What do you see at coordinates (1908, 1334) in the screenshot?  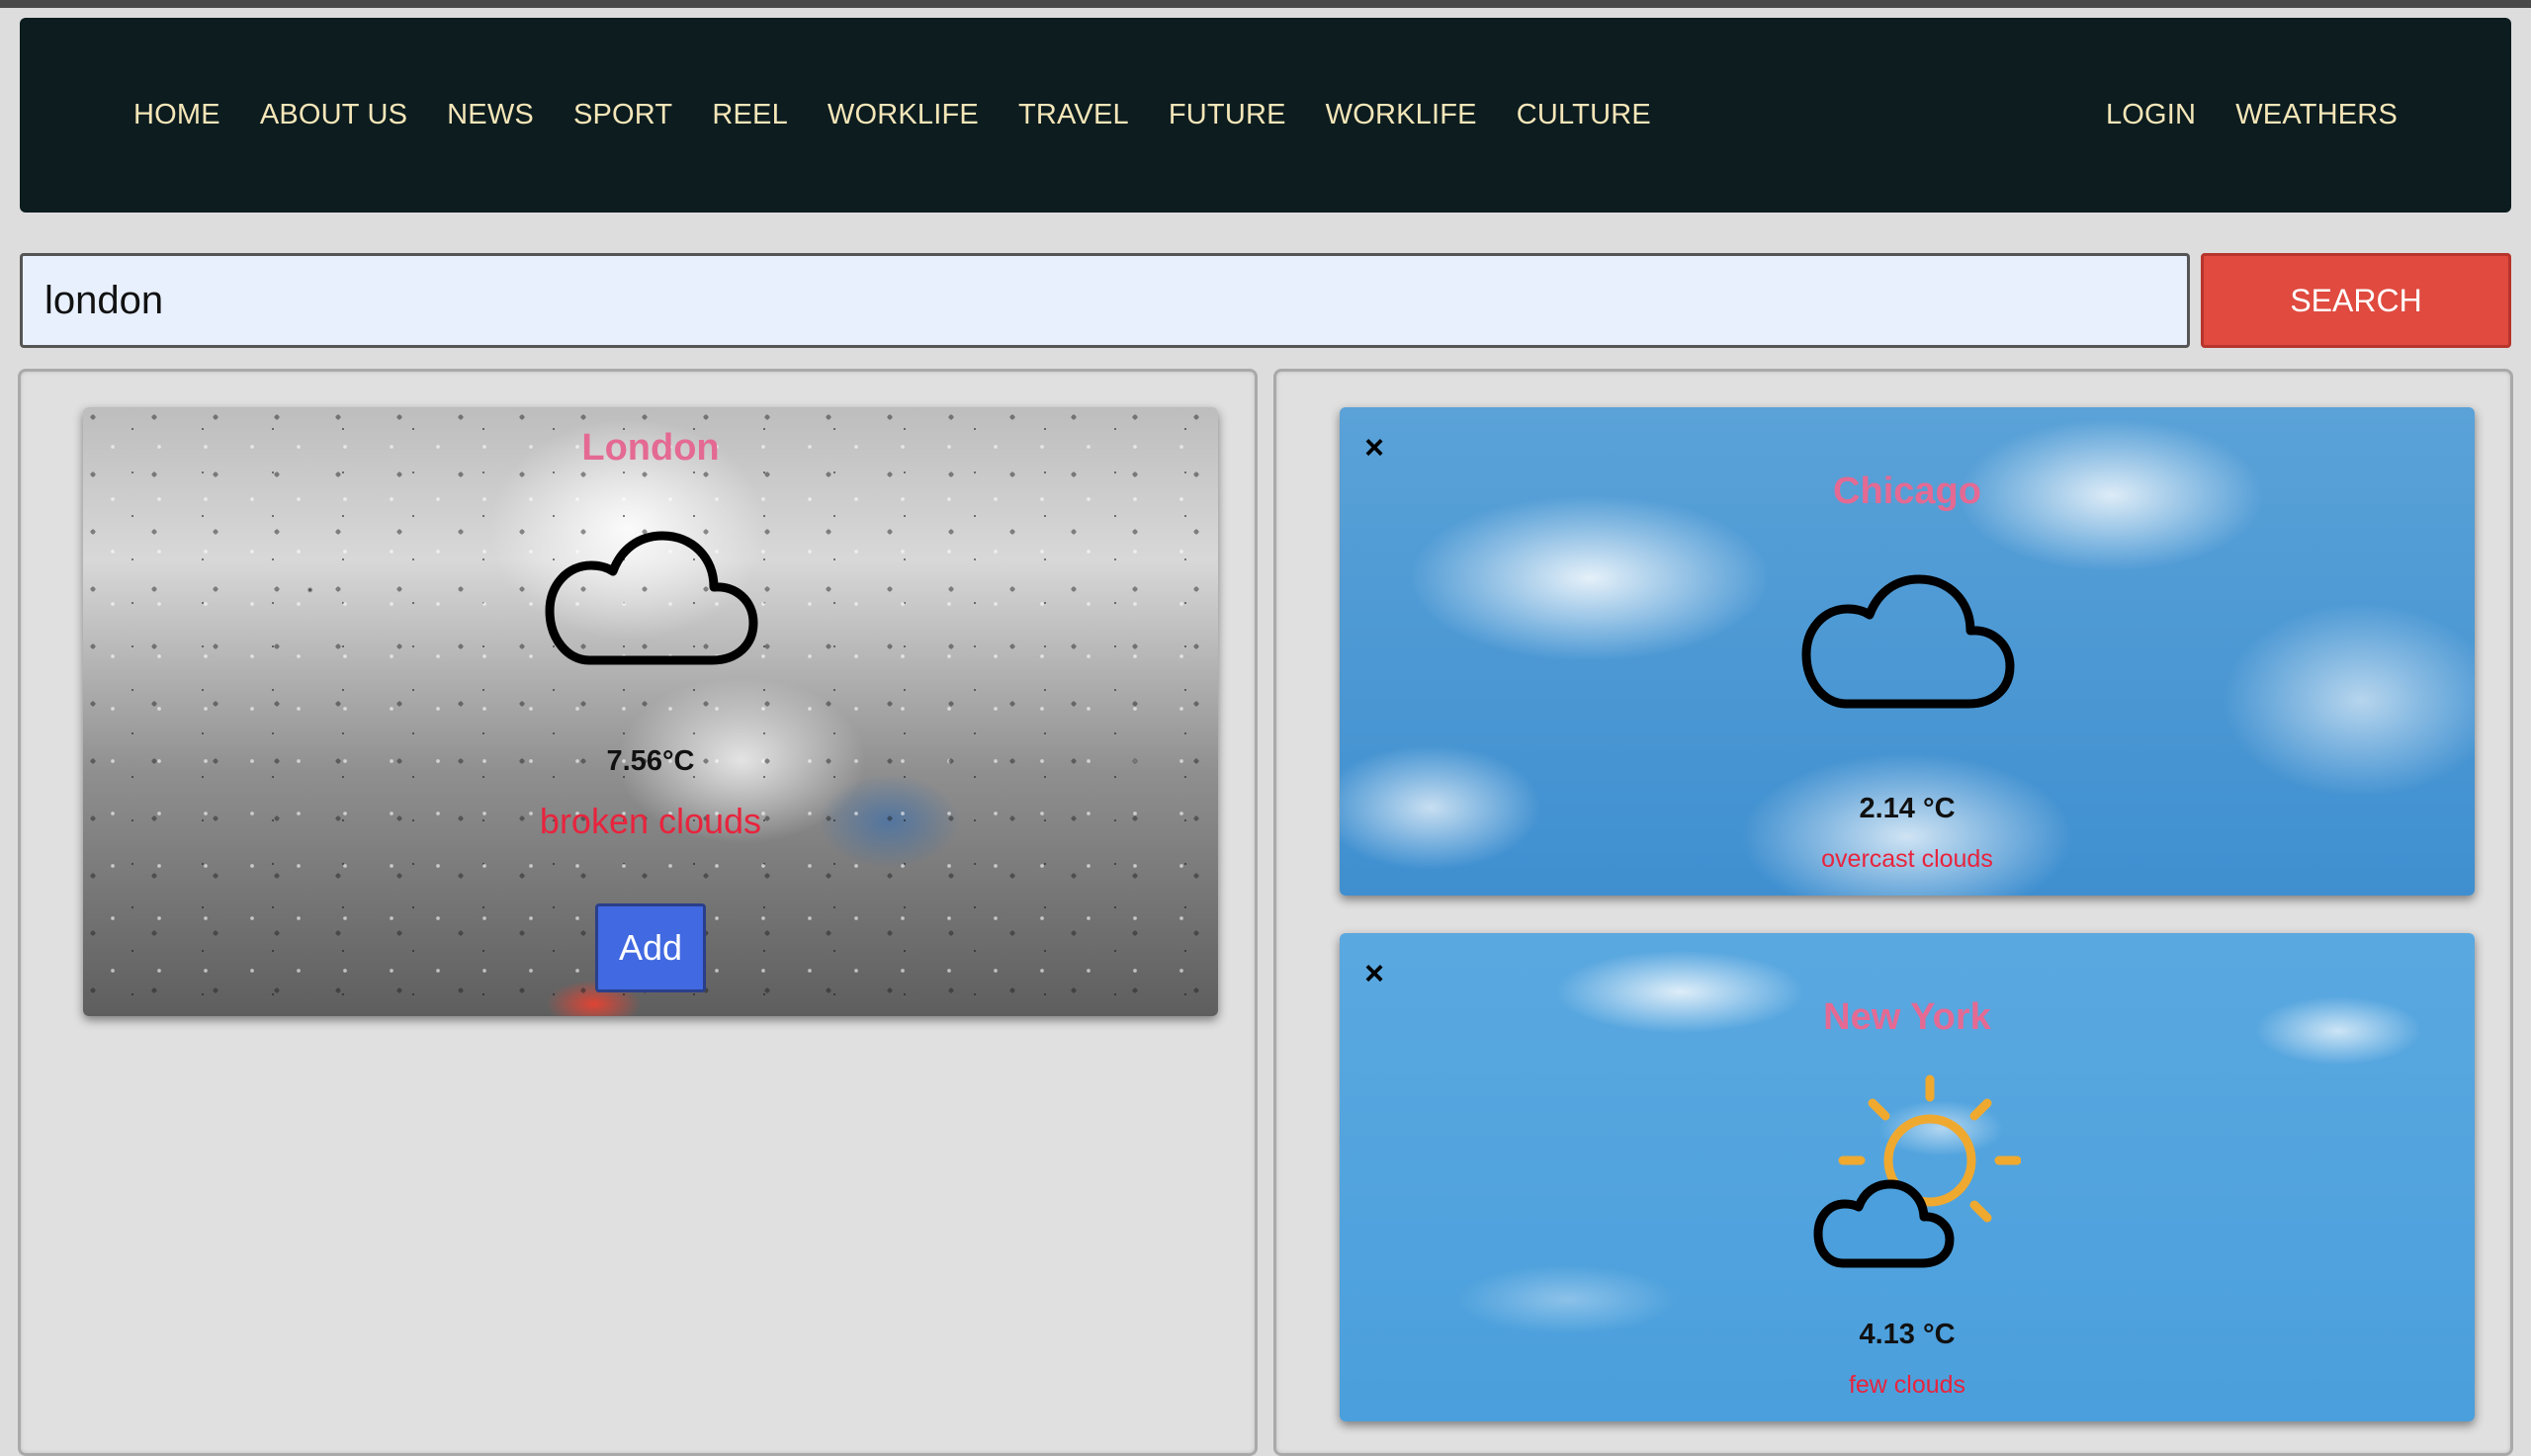 I see `temperature: 4.13 °C` at bounding box center [1908, 1334].